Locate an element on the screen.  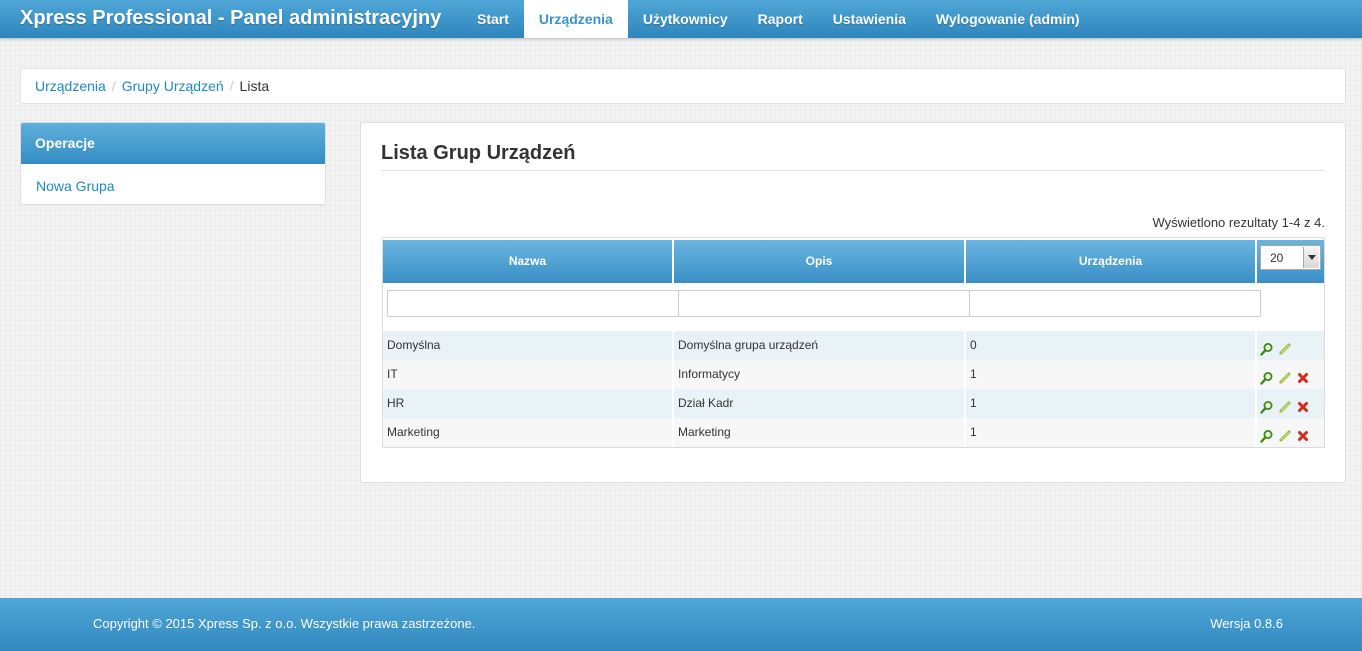
filter-opis-input is located at coordinates (824, 303).